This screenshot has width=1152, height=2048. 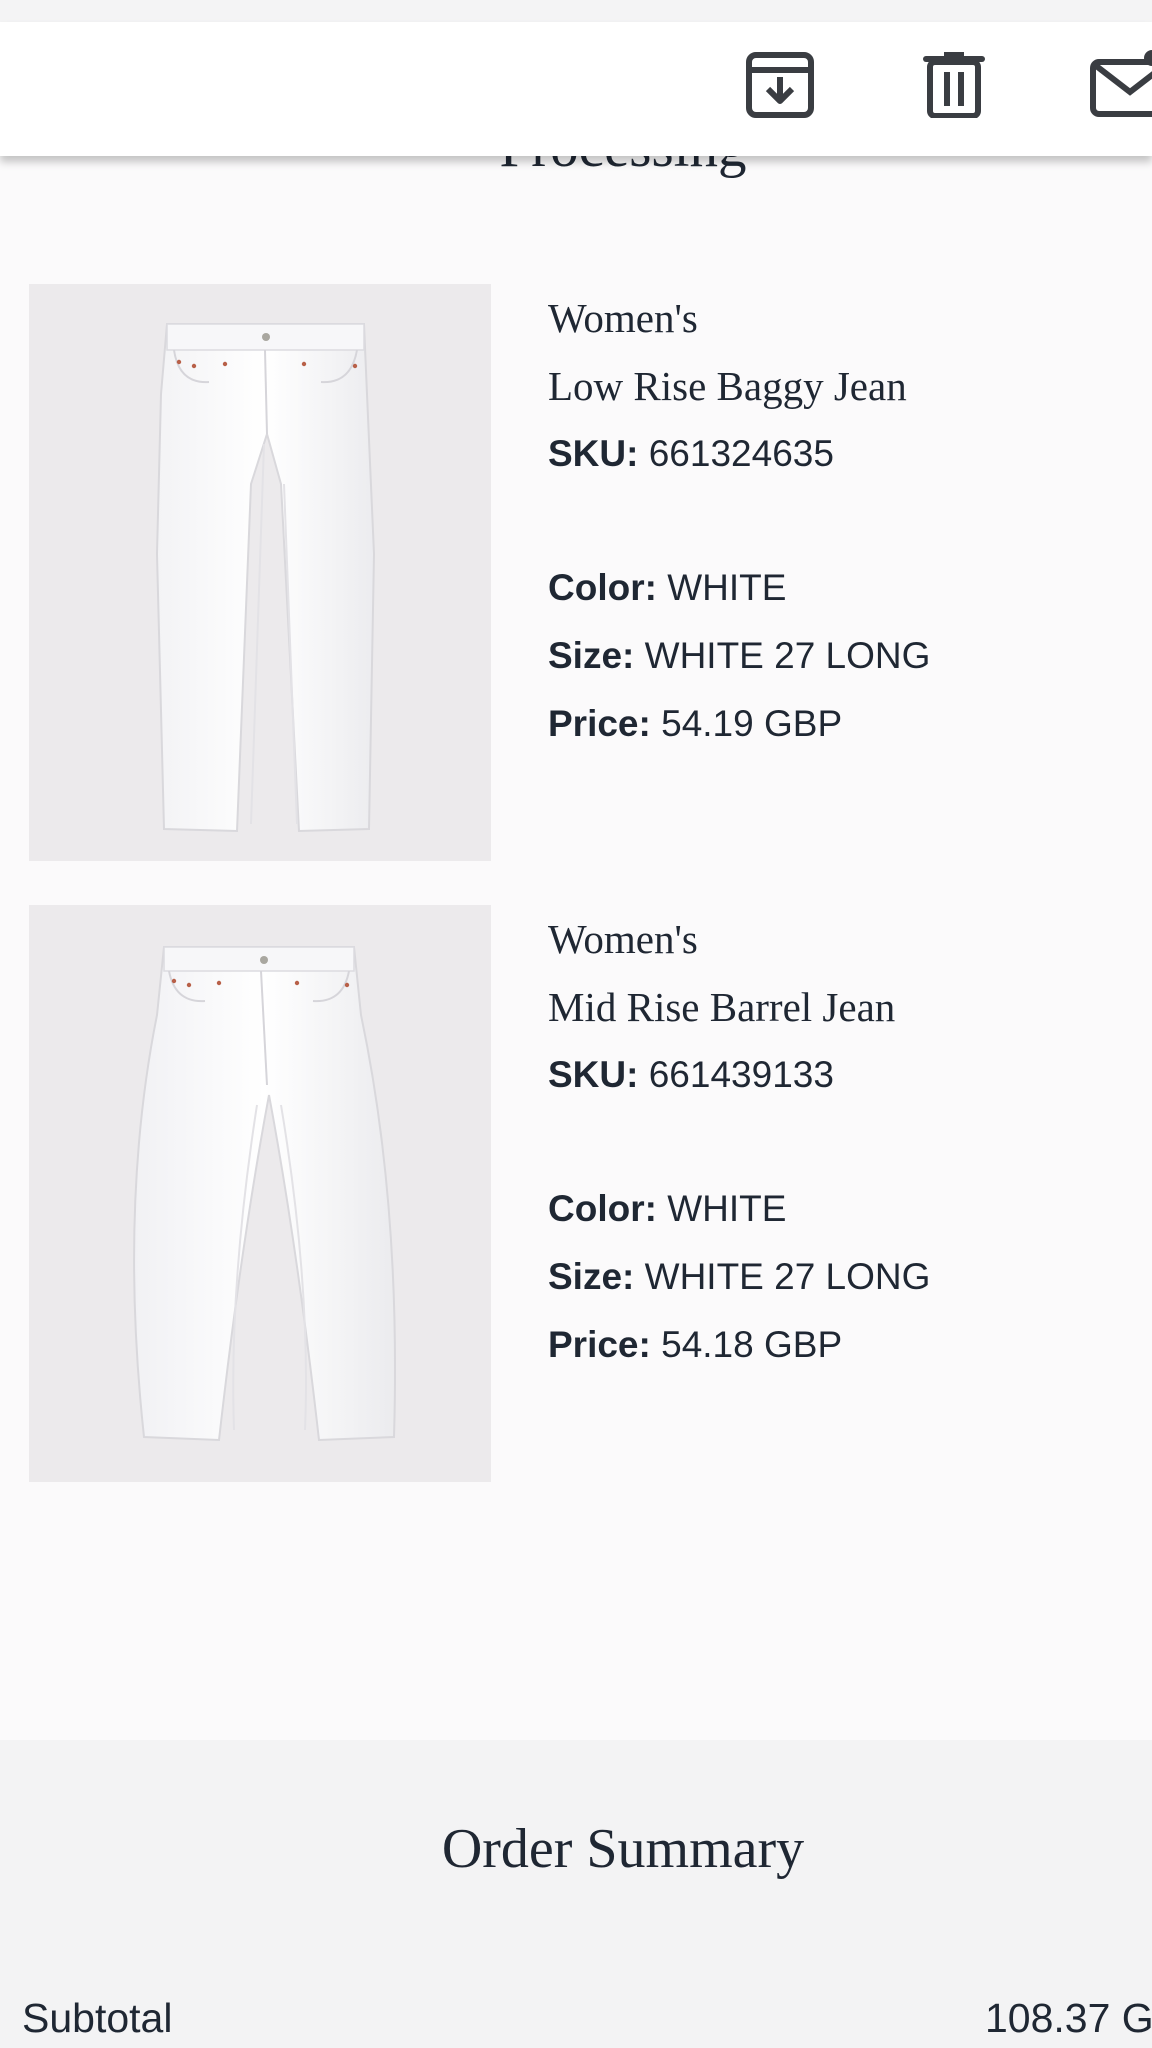 I want to click on price-value: 54.19 GBP, so click(x=752, y=723).